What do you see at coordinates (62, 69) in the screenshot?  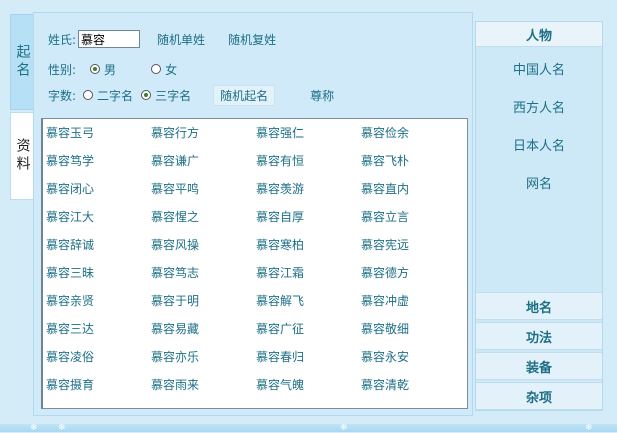 I see `gender-label: 性别:` at bounding box center [62, 69].